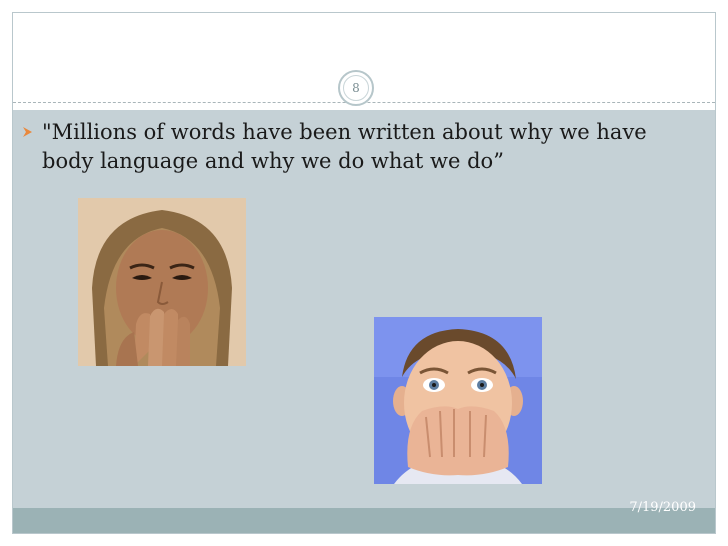 The height and width of the screenshot is (546, 728). What do you see at coordinates (27, 132) in the screenshot?
I see `bullet-icon` at bounding box center [27, 132].